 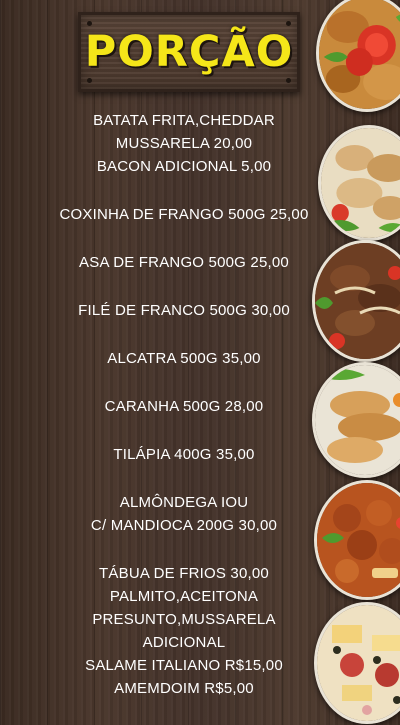 I want to click on fried-chicken-tomato-photo, so click(x=358, y=56).